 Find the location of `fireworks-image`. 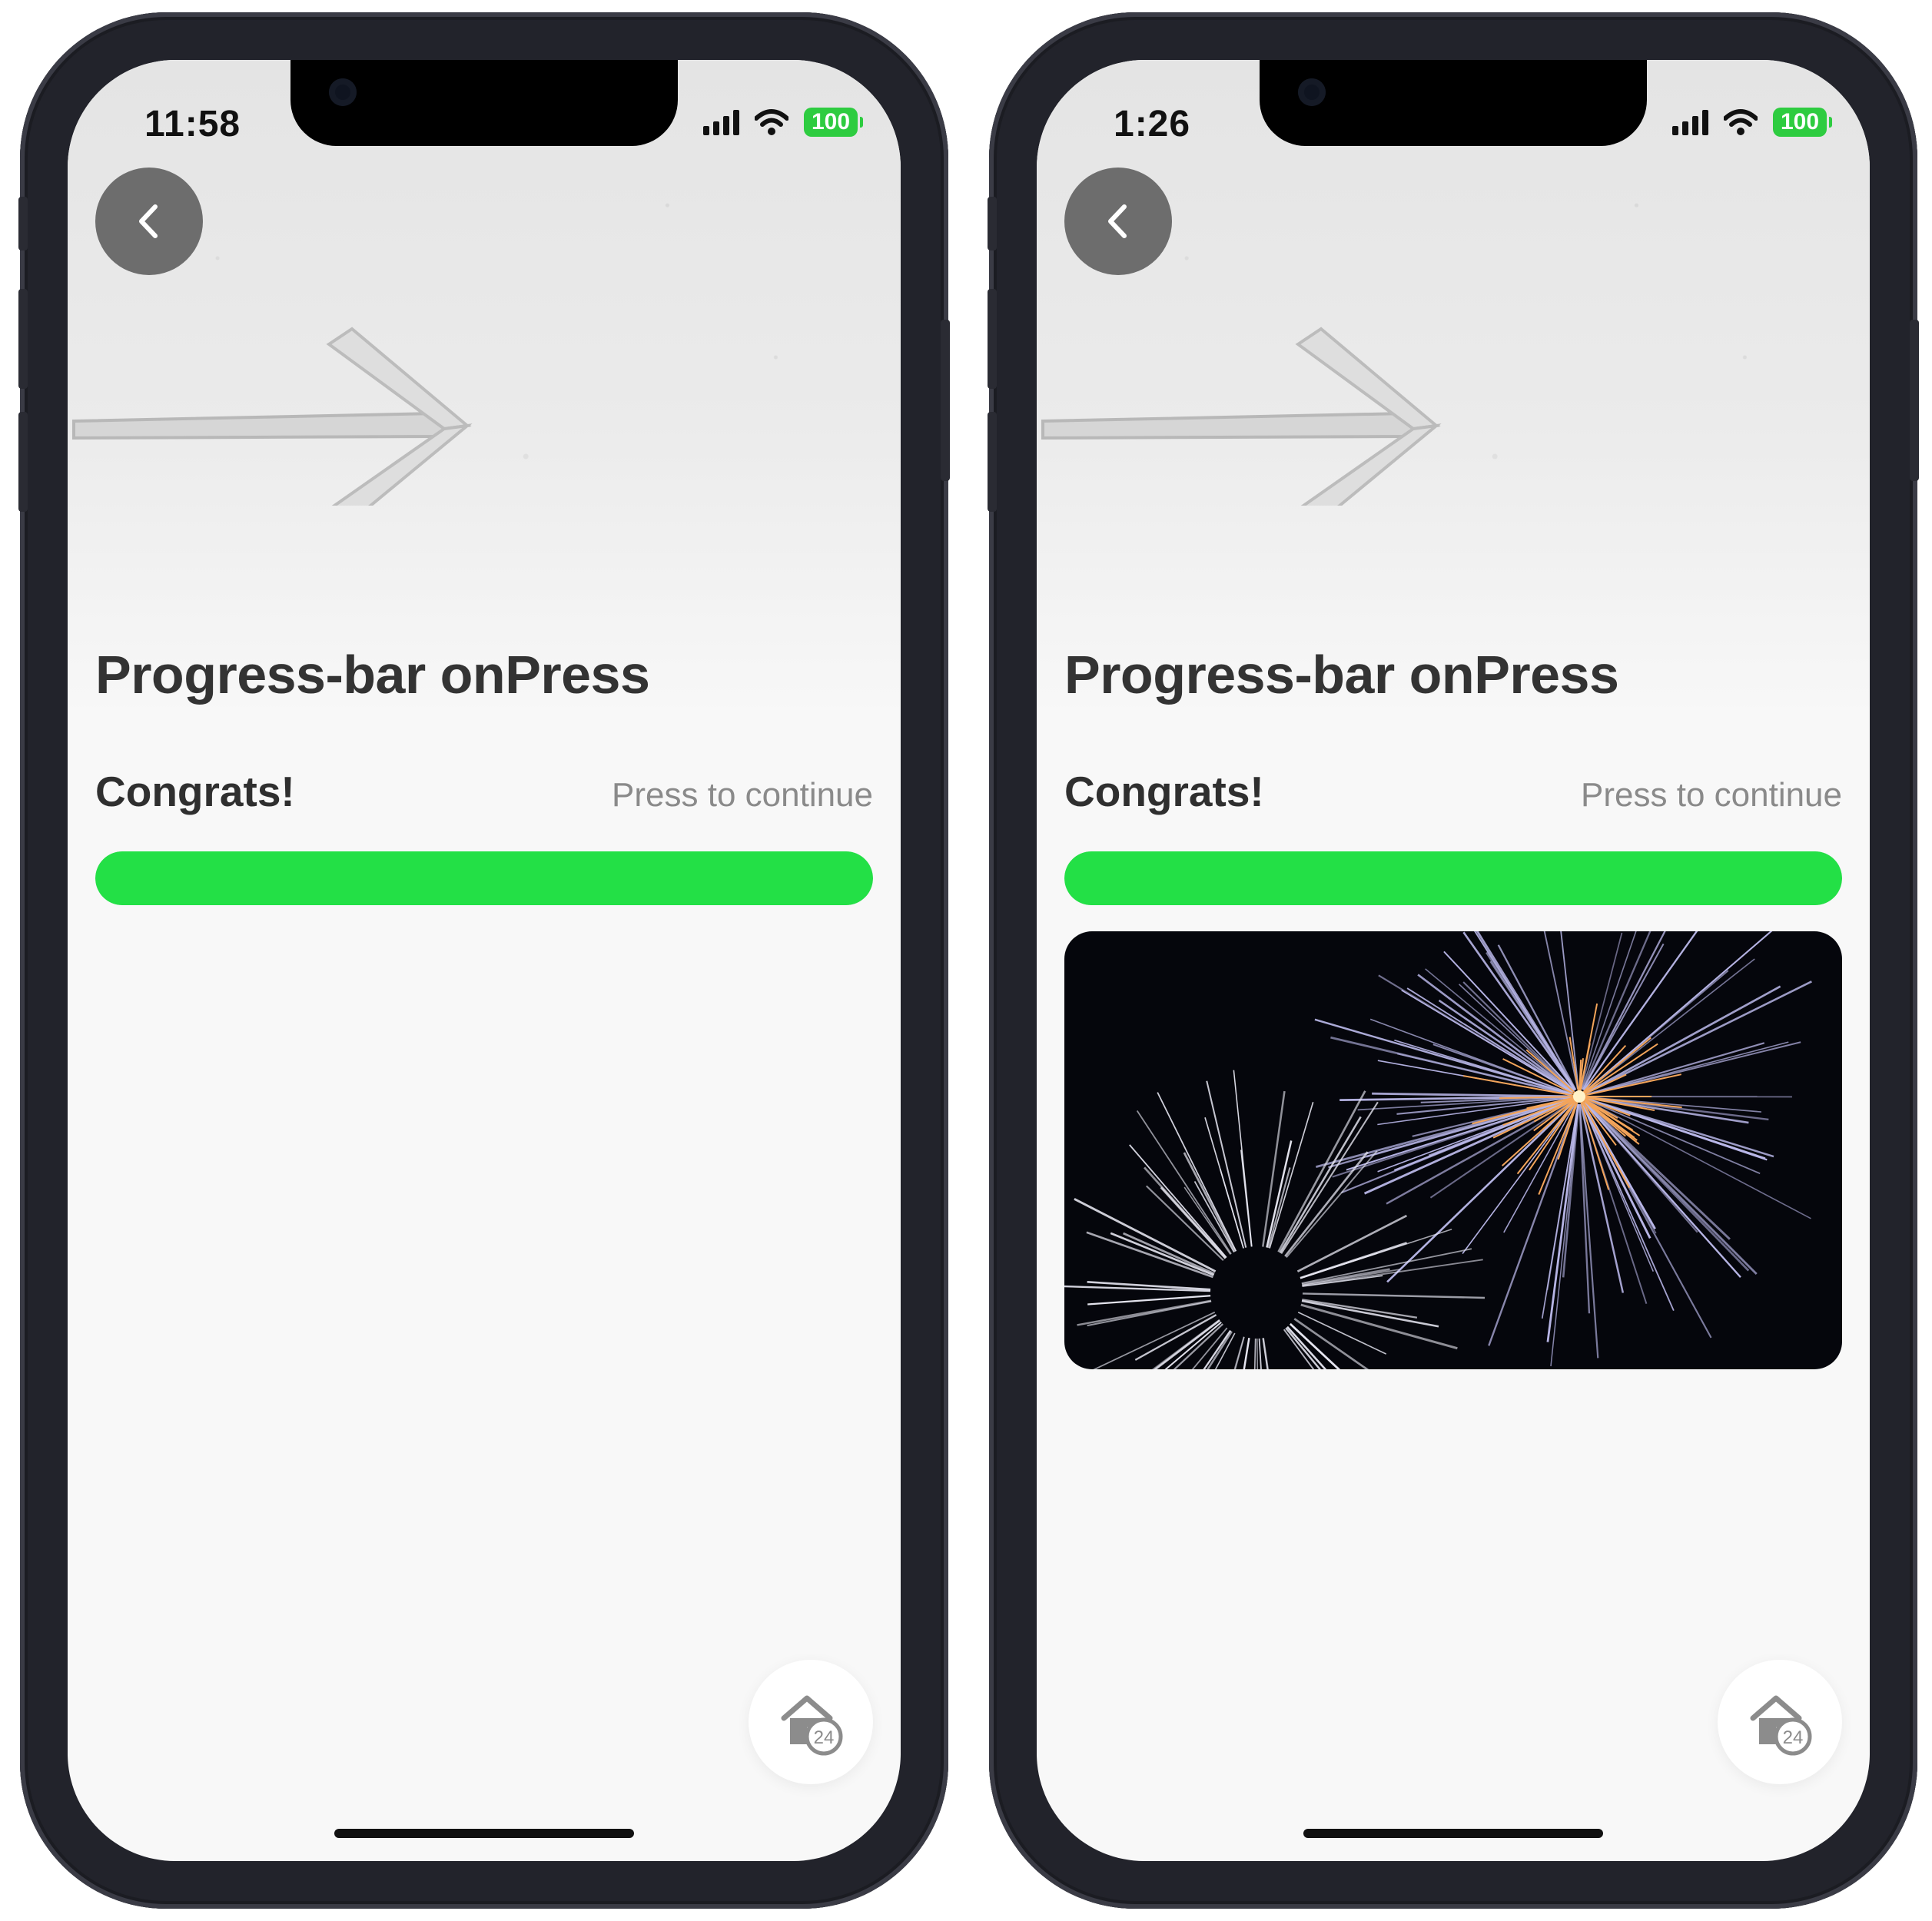

fireworks-image is located at coordinates (1453, 1150).